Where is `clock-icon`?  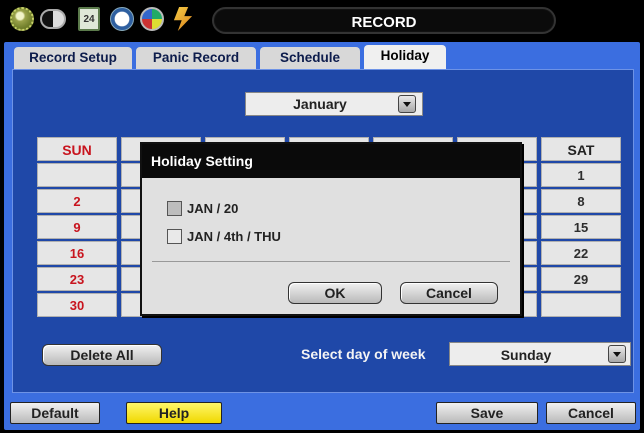
clock-icon is located at coordinates (122, 19).